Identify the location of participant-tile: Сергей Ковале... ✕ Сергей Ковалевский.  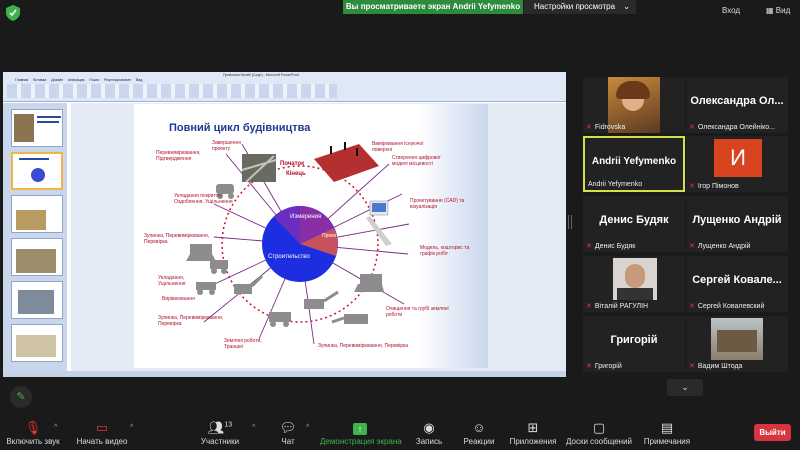
(737, 284).